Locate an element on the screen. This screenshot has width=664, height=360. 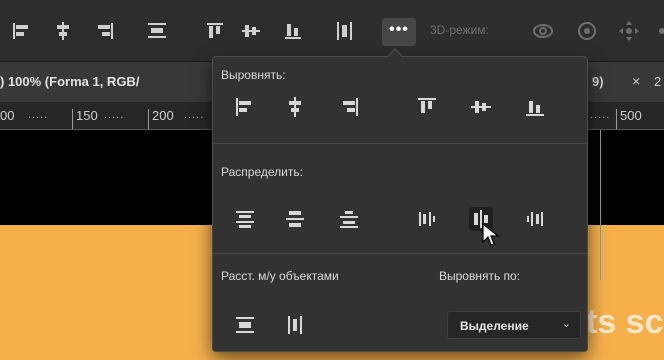
align-bottom-icon is located at coordinates (293, 31).